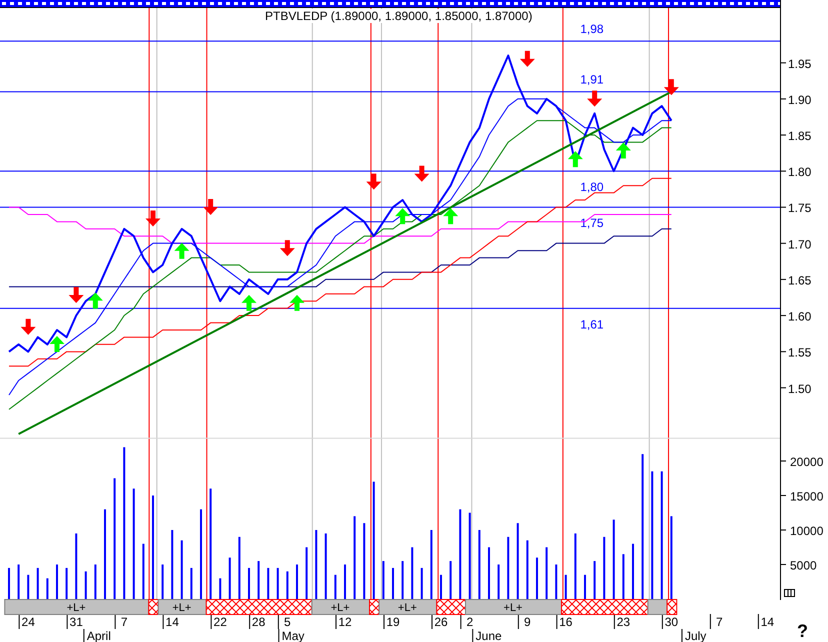  I want to click on date-label: 28, so click(259, 622).